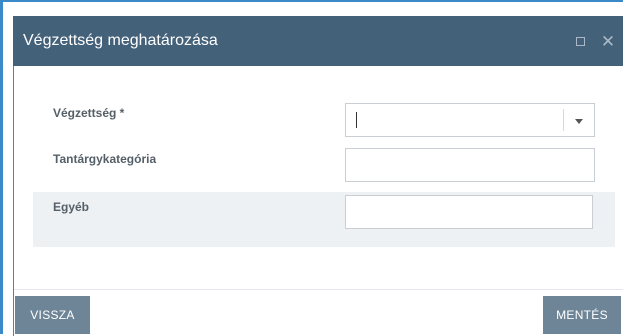  I want to click on other-field, so click(469, 212).